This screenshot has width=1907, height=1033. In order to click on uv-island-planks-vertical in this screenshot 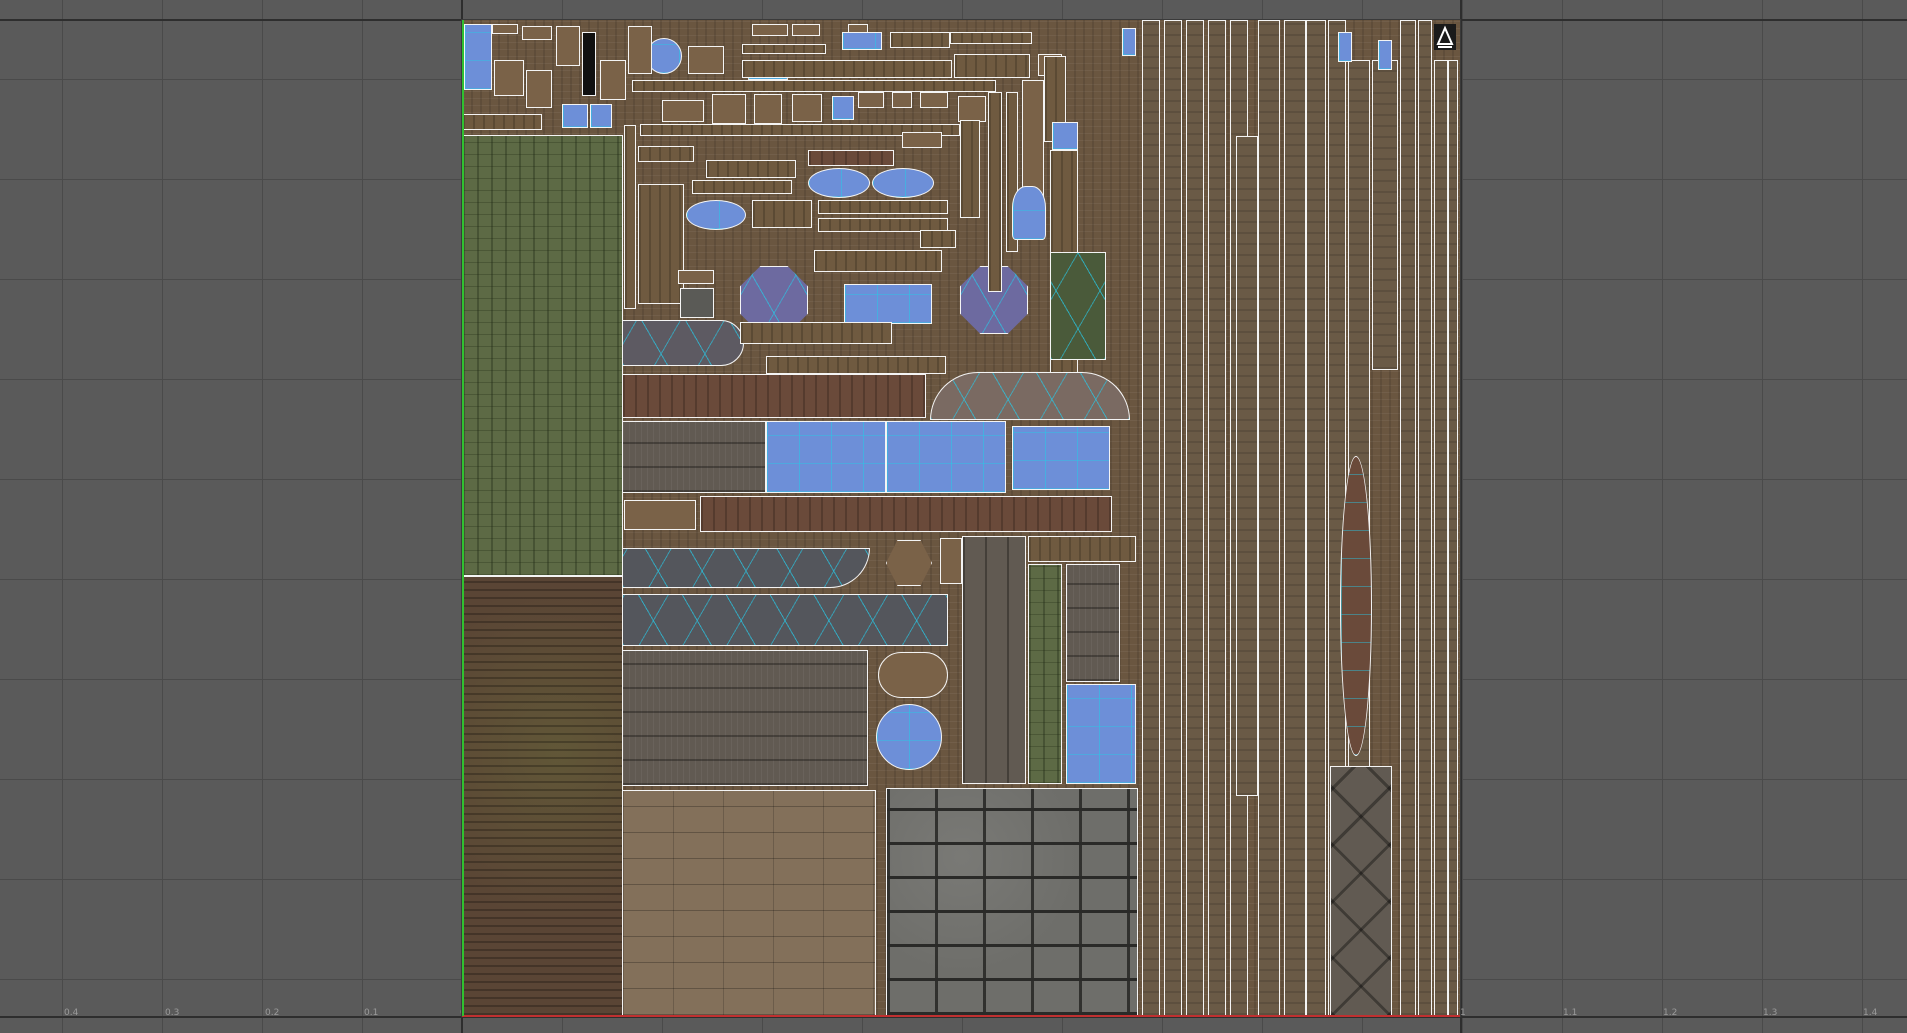, I will do `click(994, 660)`.